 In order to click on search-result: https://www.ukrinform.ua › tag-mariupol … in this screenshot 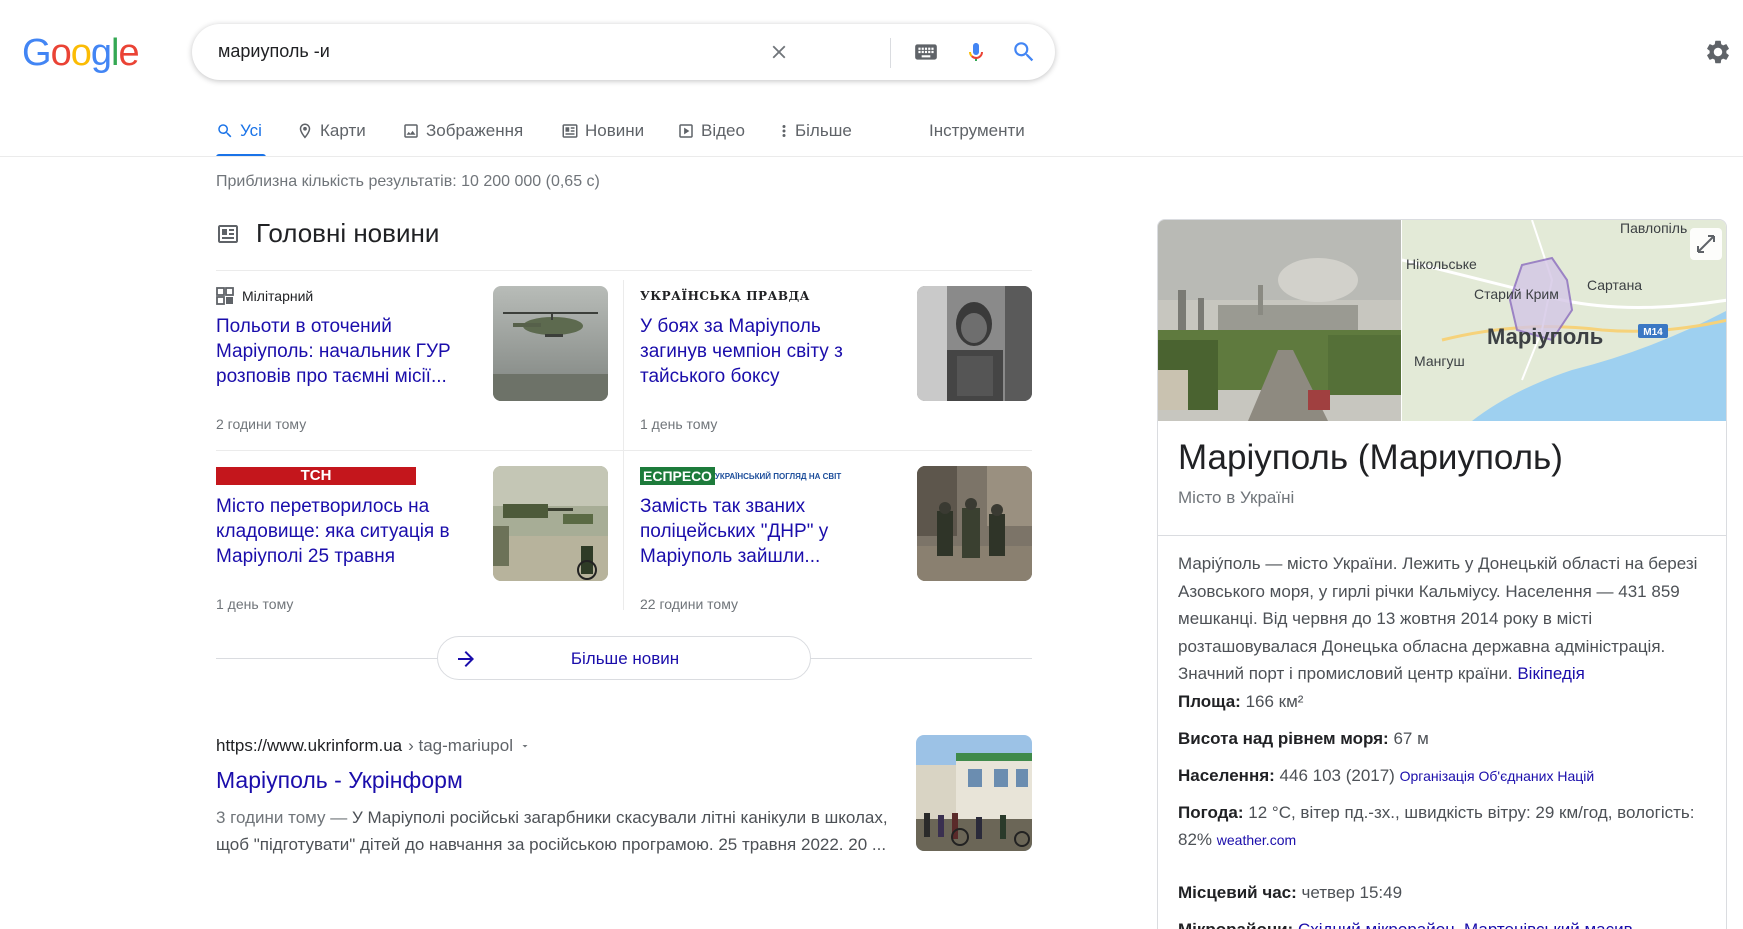, I will do `click(624, 796)`.